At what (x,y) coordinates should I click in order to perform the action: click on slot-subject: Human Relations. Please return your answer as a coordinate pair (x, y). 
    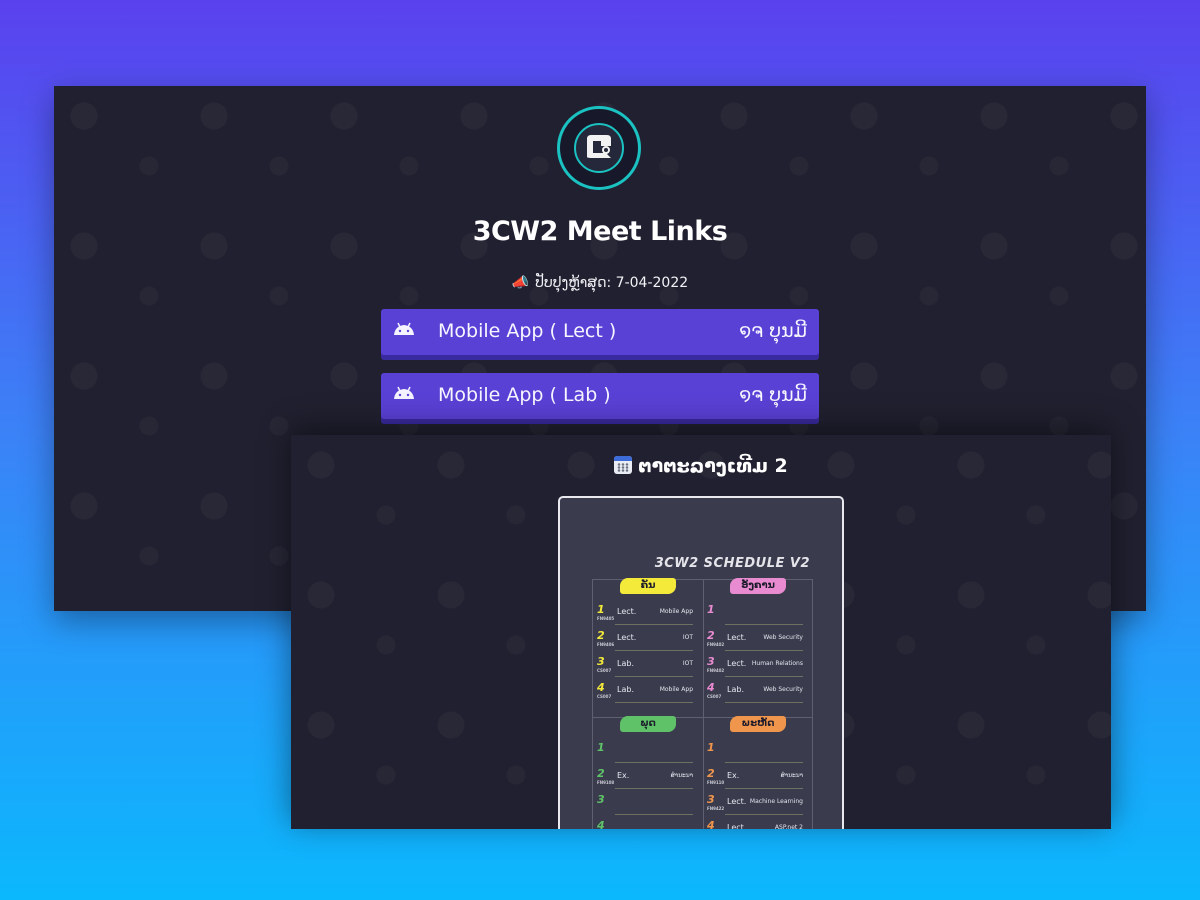
    Looking at the image, I should click on (777, 663).